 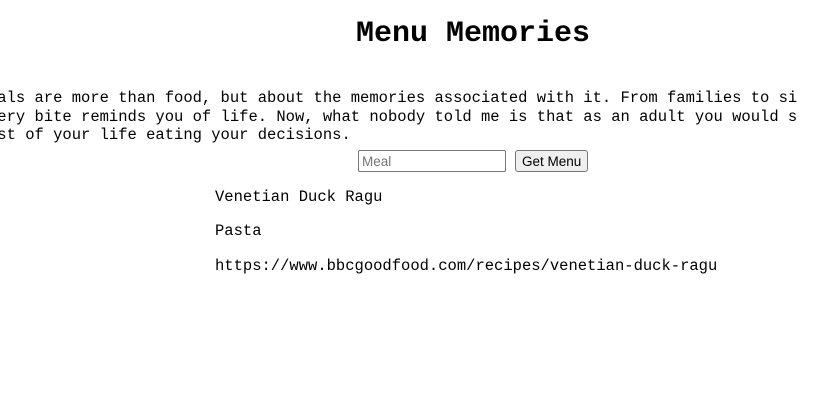 I want to click on intro-line: est of your life eating your decisions., so click(x=175, y=135).